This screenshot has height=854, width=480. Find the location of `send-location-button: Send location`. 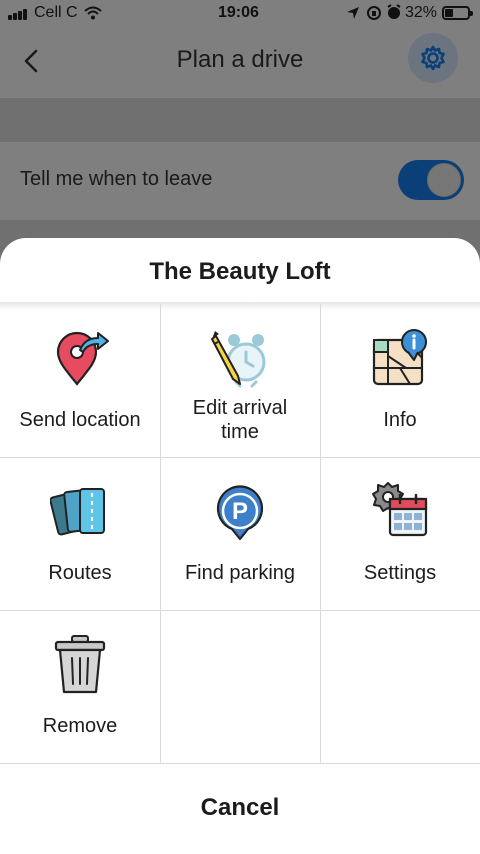

send-location-button: Send location is located at coordinates (80, 380).